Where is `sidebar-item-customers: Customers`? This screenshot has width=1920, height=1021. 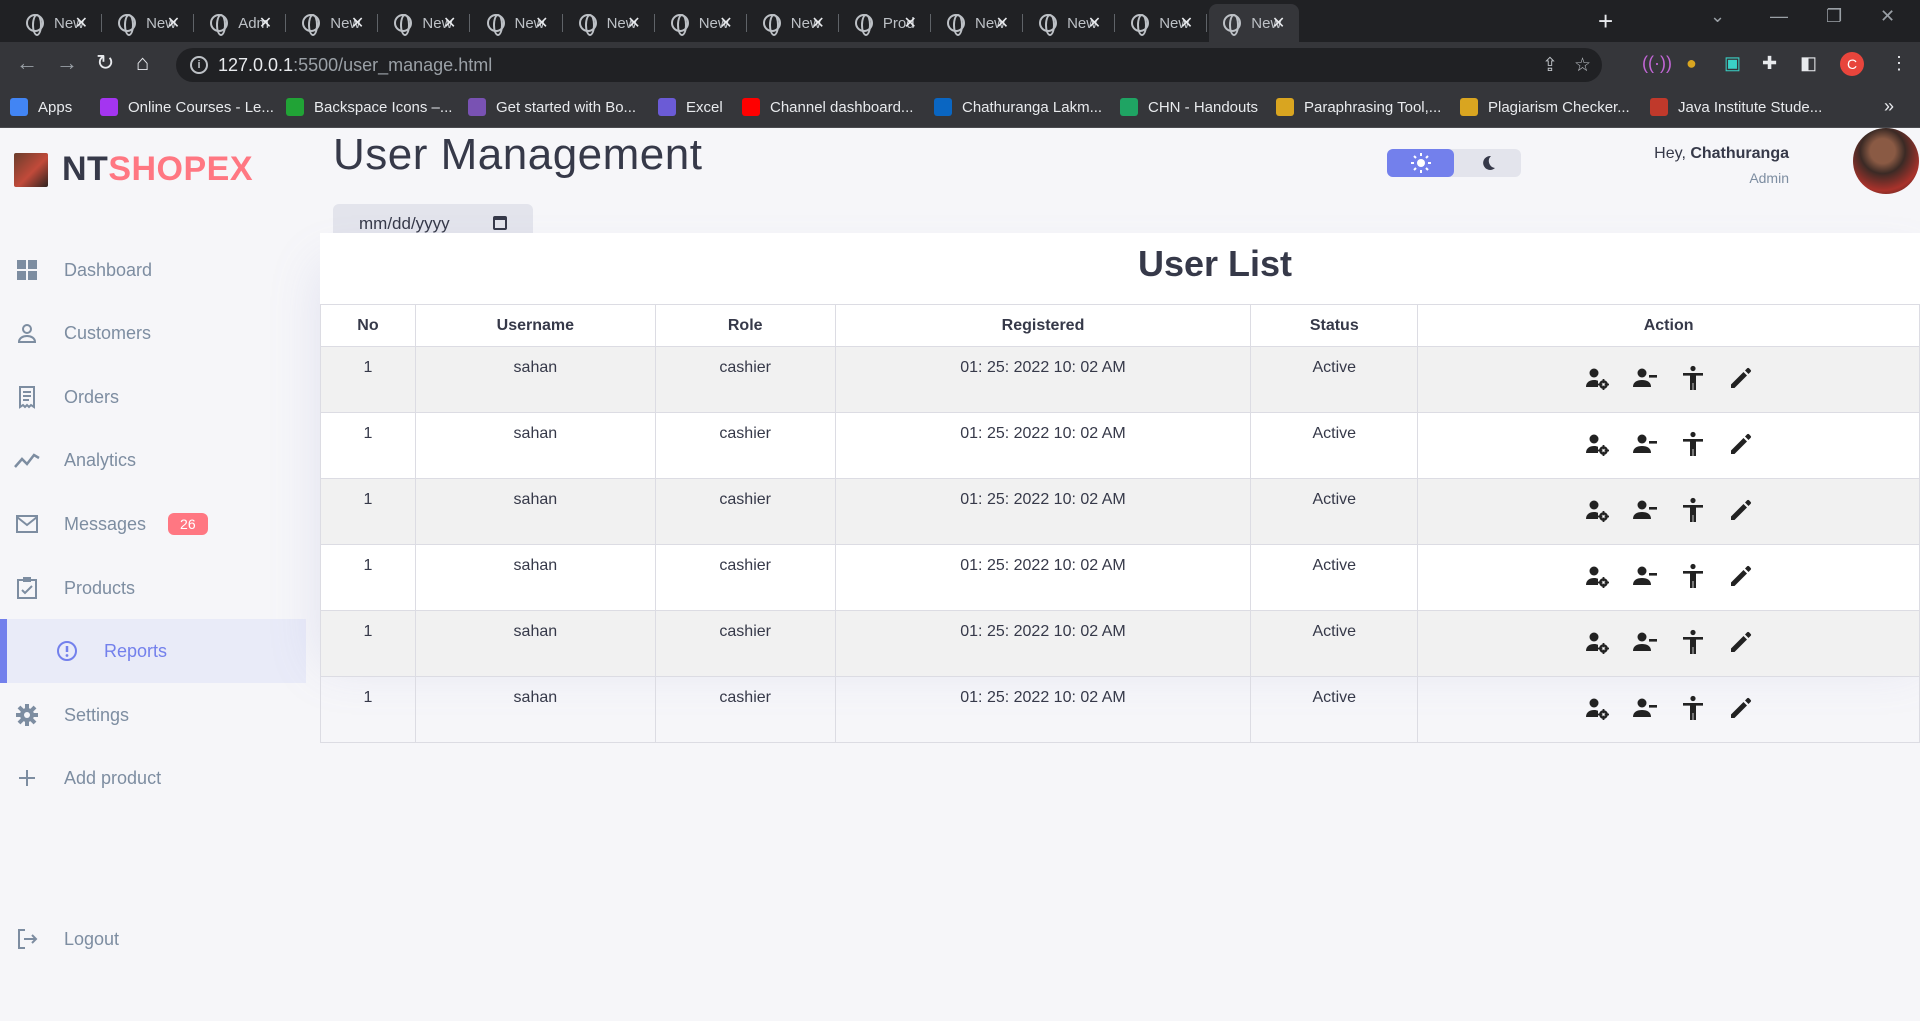
sidebar-item-customers: Customers is located at coordinates (153, 333).